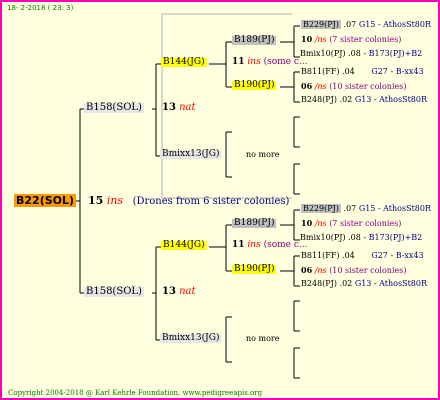  What do you see at coordinates (397, 255) in the screenshot?
I see `lower-leaf-4-extra: G27 - B-xx43` at bounding box center [397, 255].